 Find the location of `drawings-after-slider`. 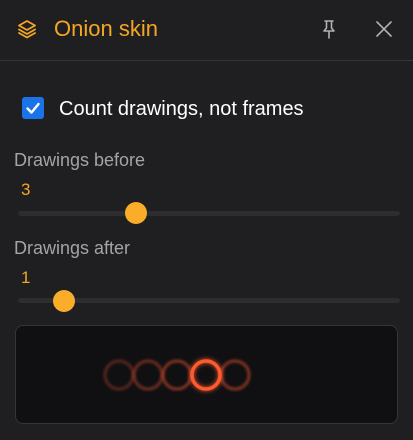

drawings-after-slider is located at coordinates (209, 301).